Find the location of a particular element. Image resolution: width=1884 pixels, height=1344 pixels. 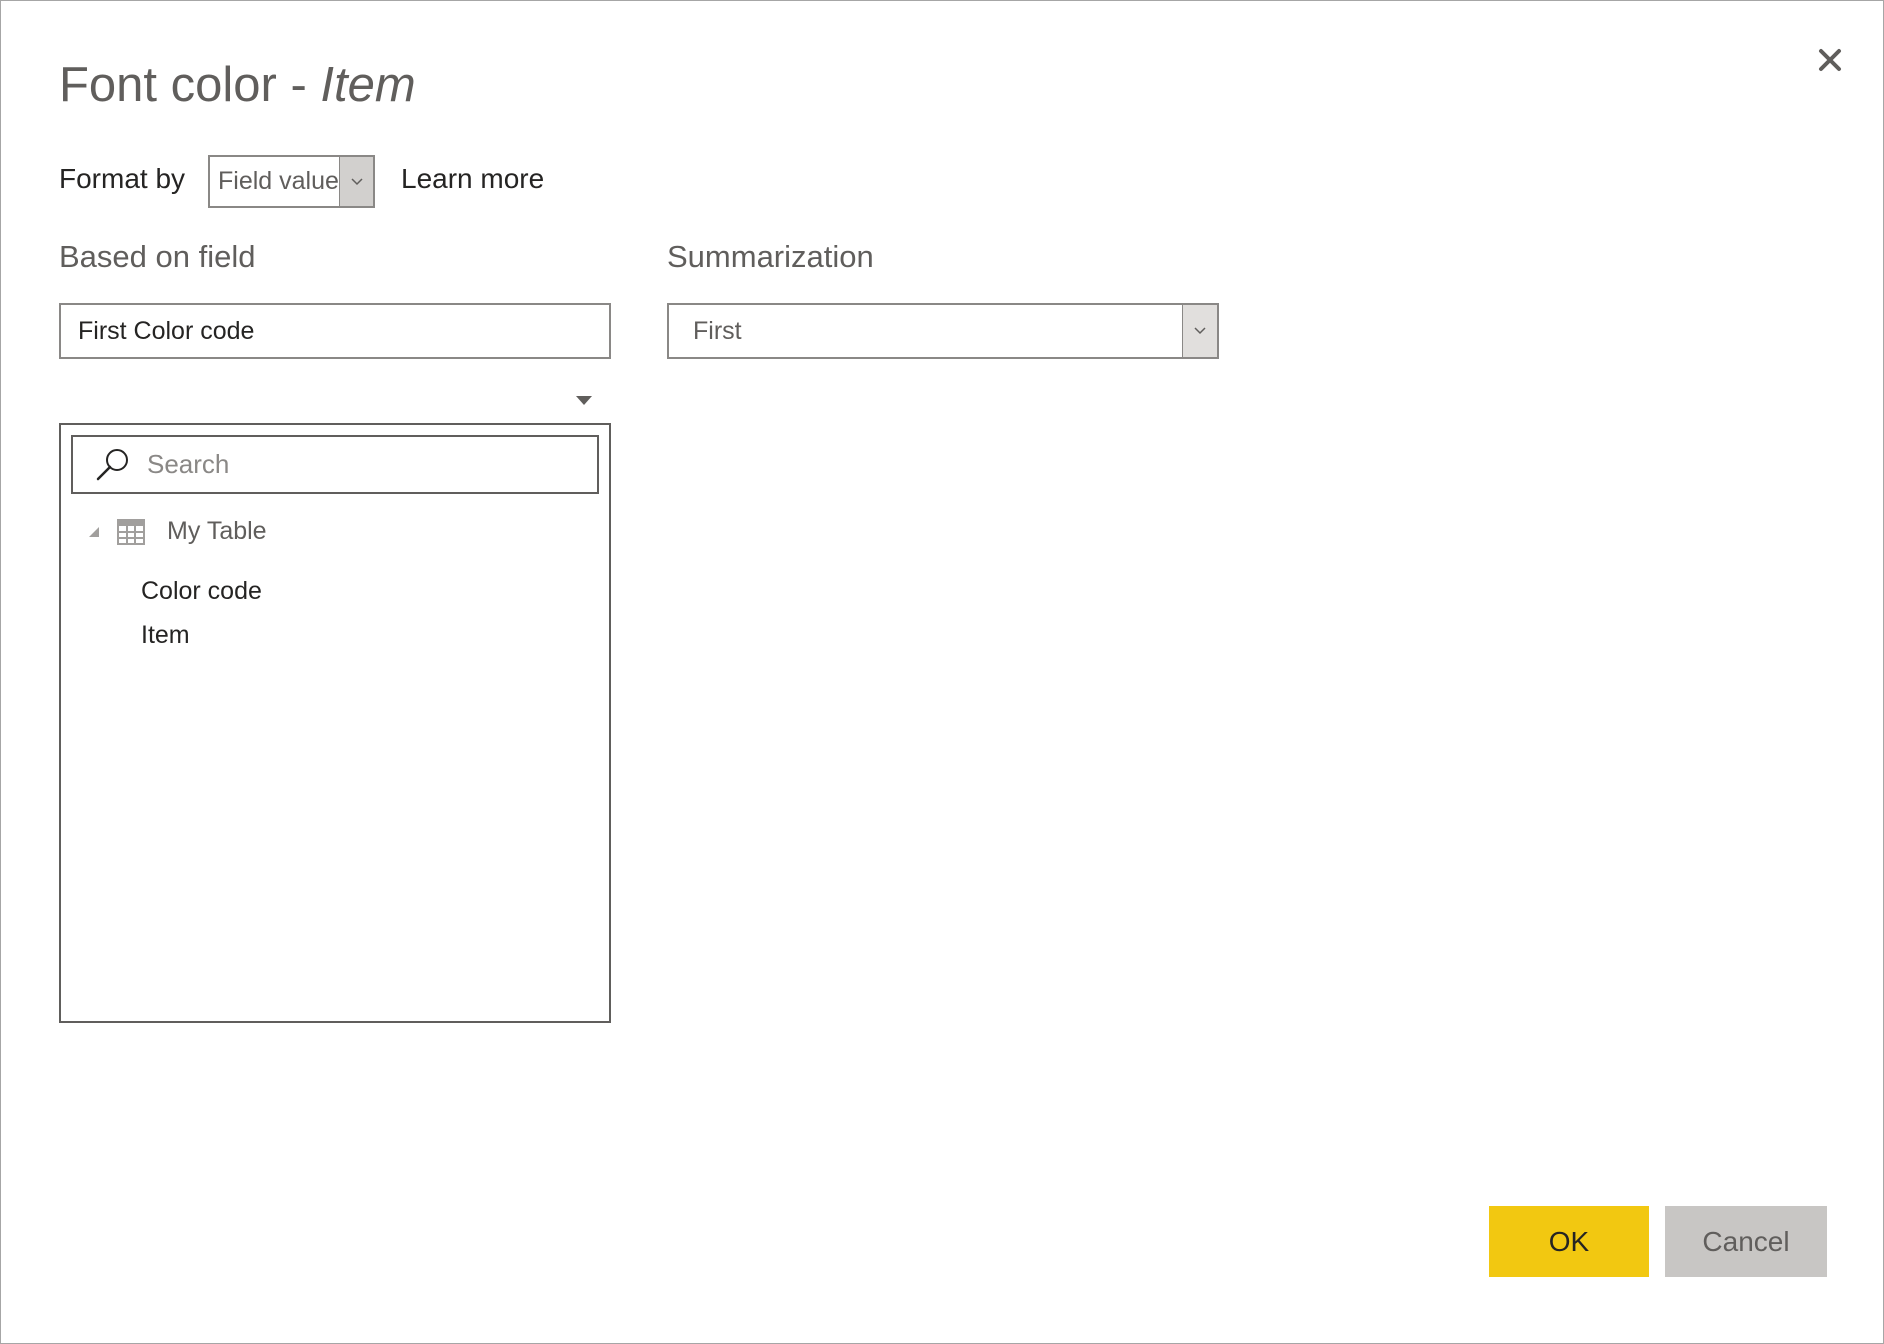

field-item-color-code: Color code is located at coordinates (201, 591).